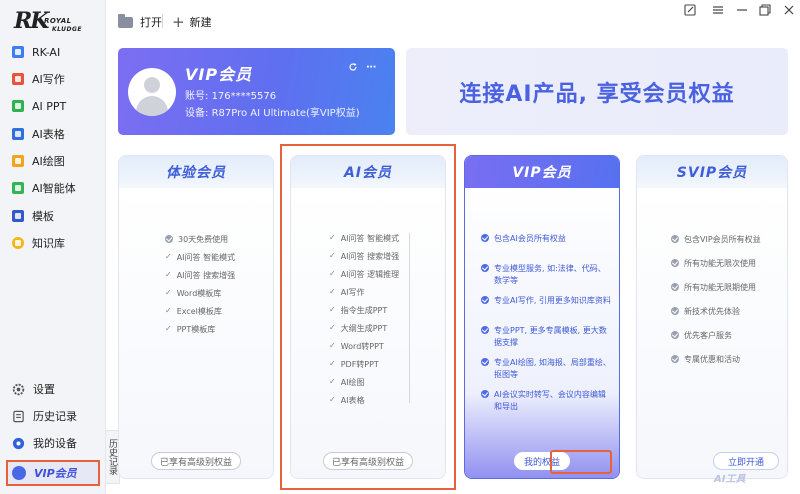 Image resolution: width=800 pixels, height=494 pixels. I want to click on sidebar-item-rk-ai: RK-AI, so click(54, 52).